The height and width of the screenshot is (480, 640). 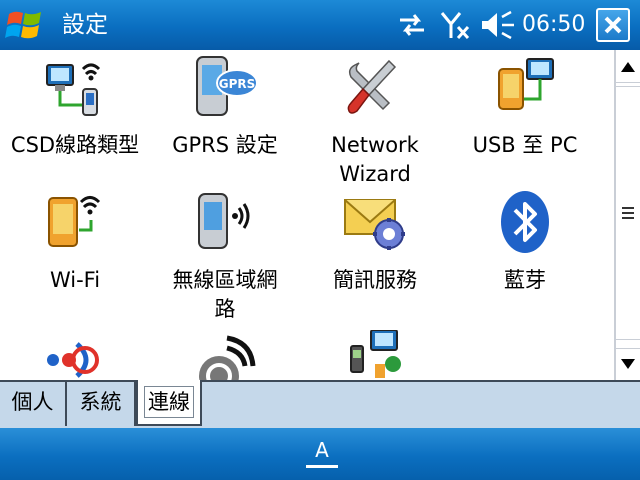 I want to click on sms-service-icon, so click(x=375, y=222).